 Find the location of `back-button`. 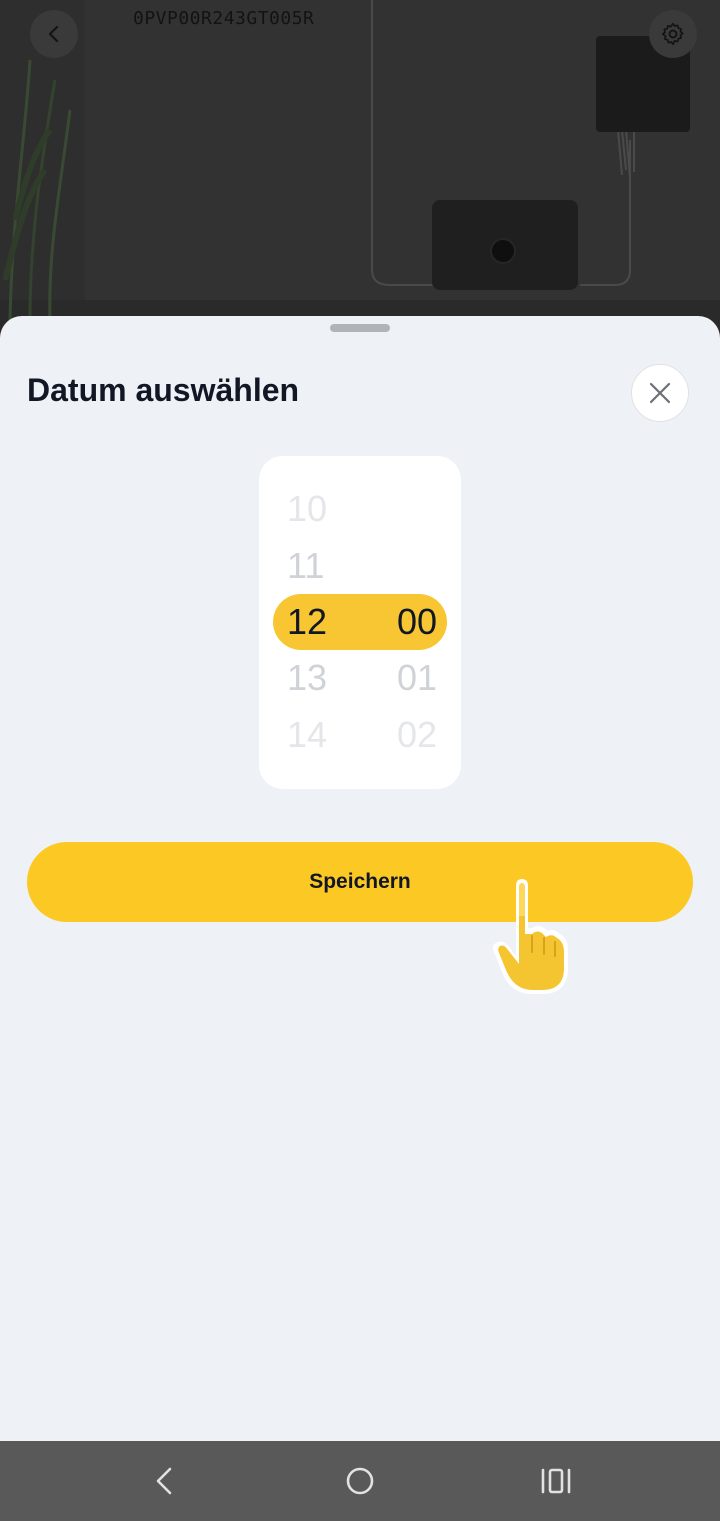

back-button is located at coordinates (54, 34).